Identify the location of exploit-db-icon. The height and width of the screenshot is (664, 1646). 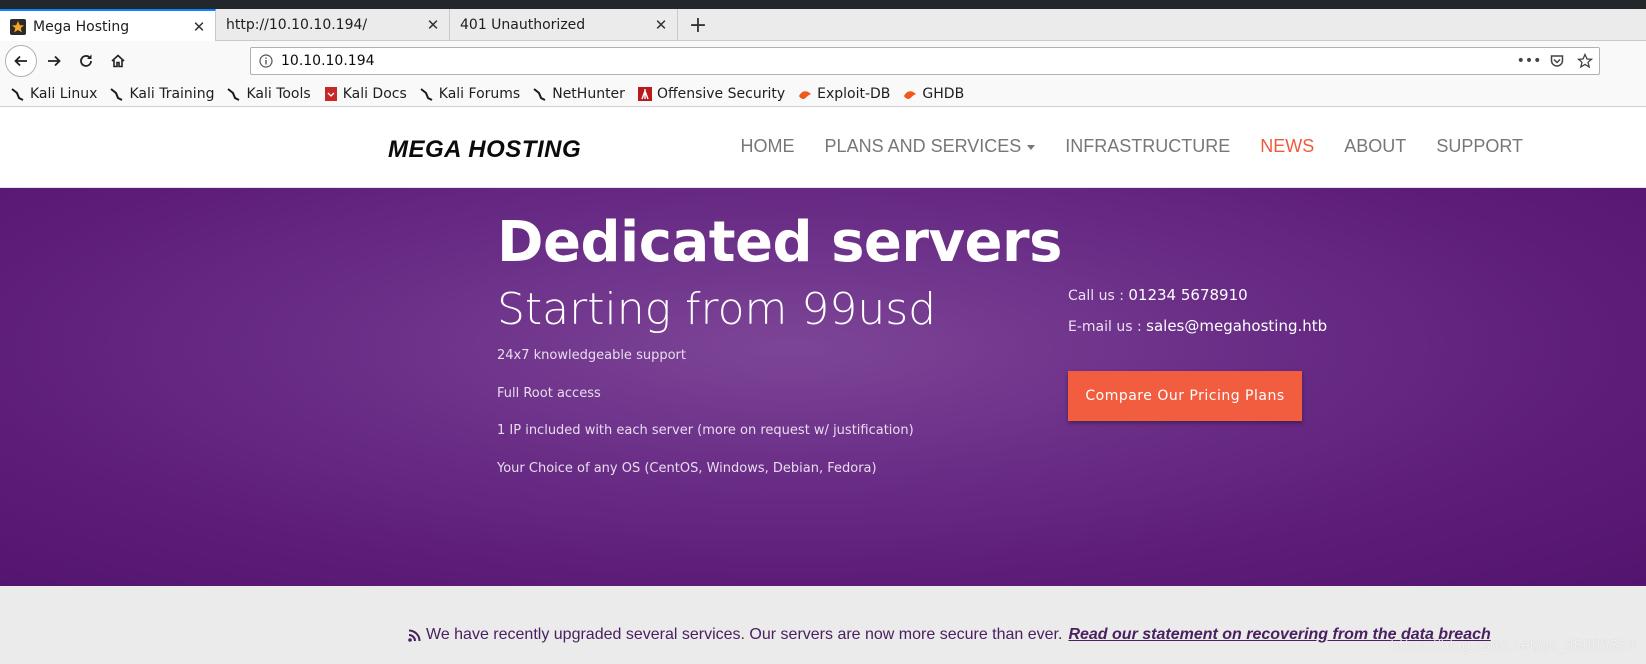
(805, 94).